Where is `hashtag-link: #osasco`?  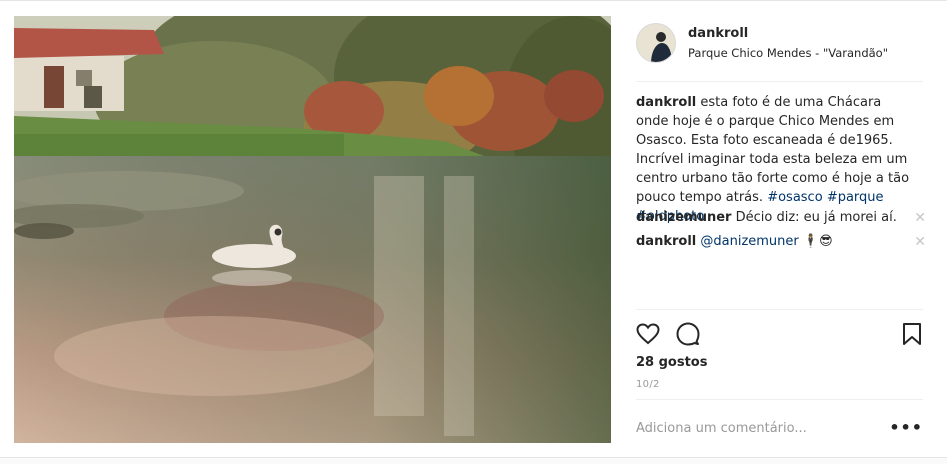
hashtag-link: #osasco is located at coordinates (794, 197).